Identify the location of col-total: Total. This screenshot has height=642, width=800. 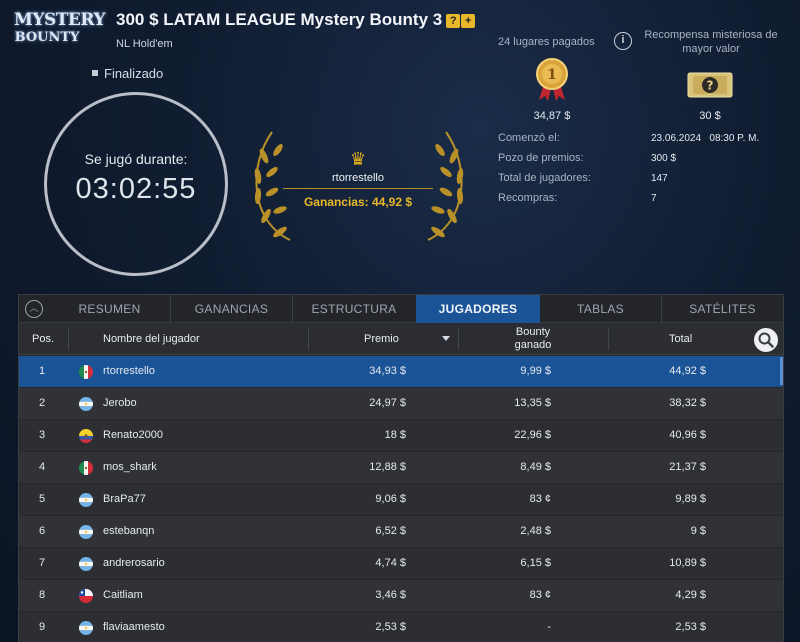
(680, 339).